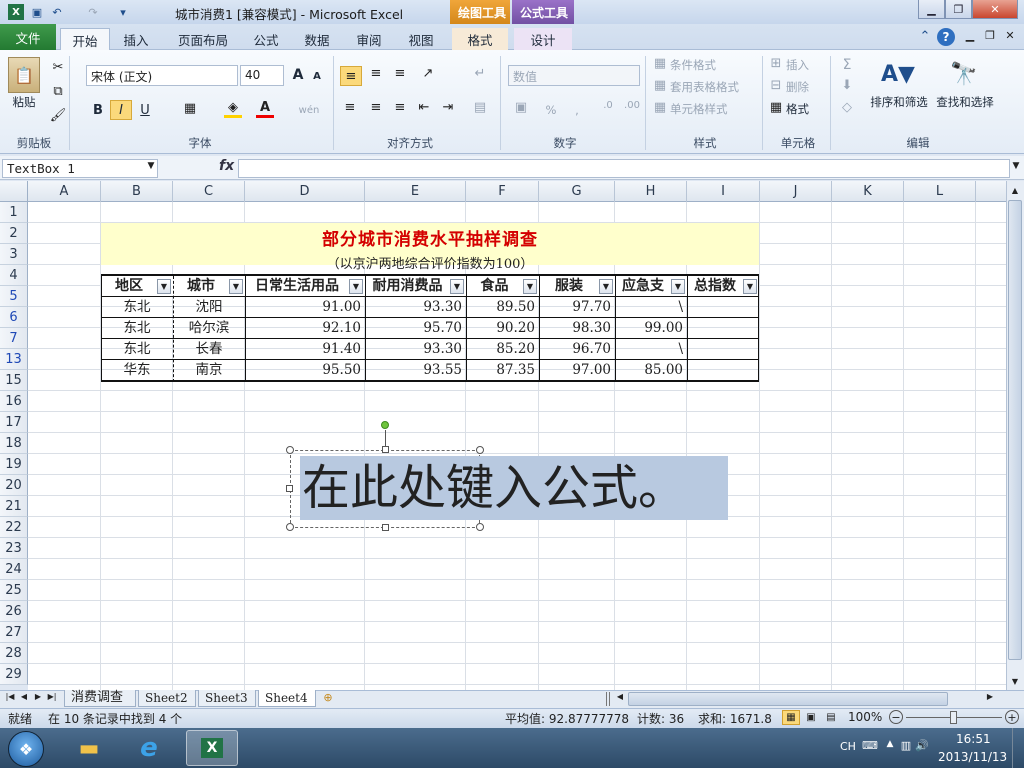 Image resolution: width=1024 pixels, height=768 pixels. Describe the element at coordinates (265, 109) in the screenshot. I see `font-color-icon: A` at that location.